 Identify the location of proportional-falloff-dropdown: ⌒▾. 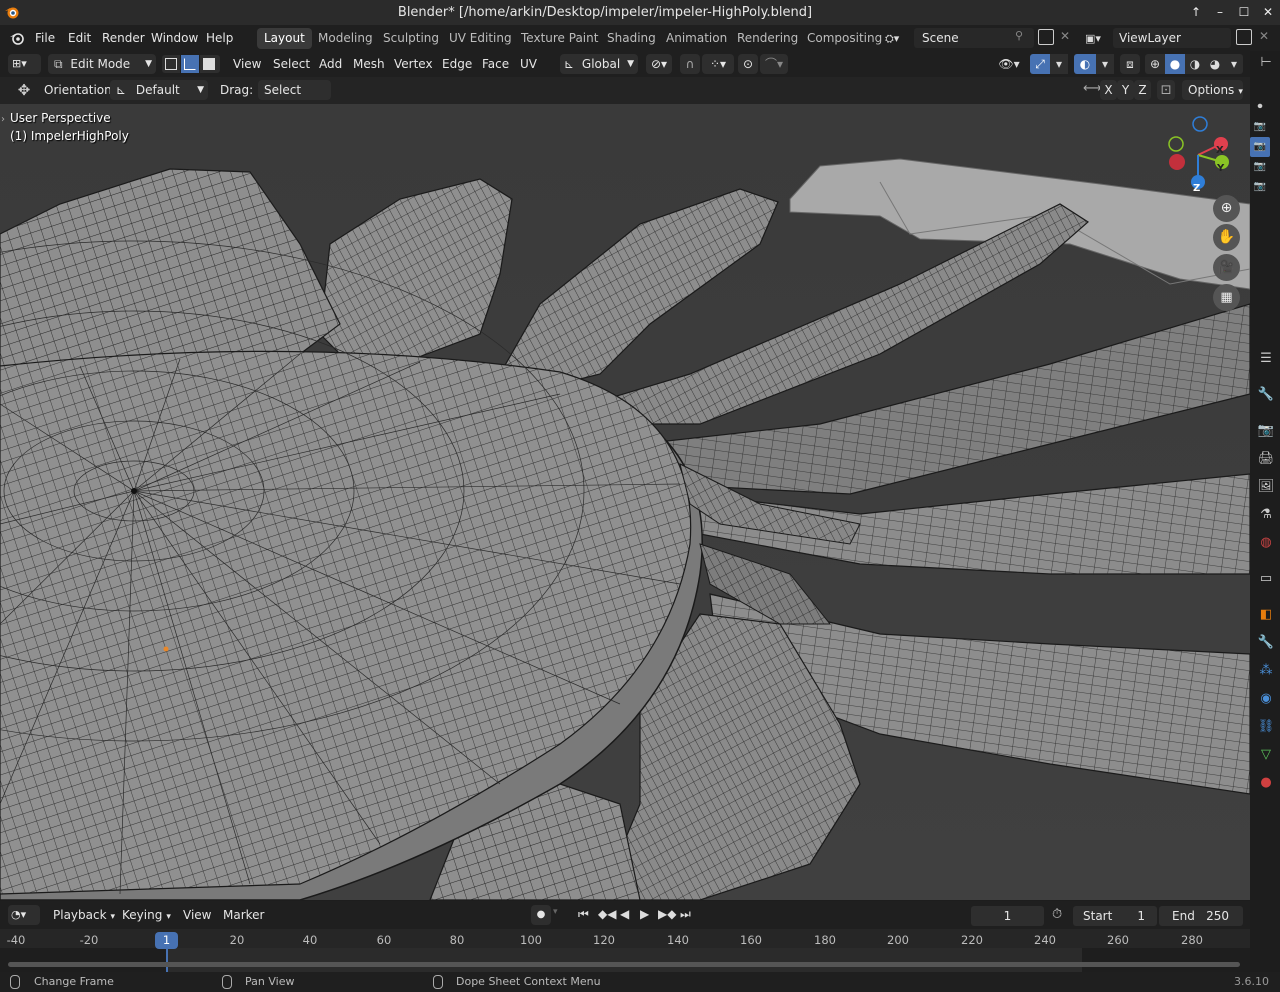
(774, 64).